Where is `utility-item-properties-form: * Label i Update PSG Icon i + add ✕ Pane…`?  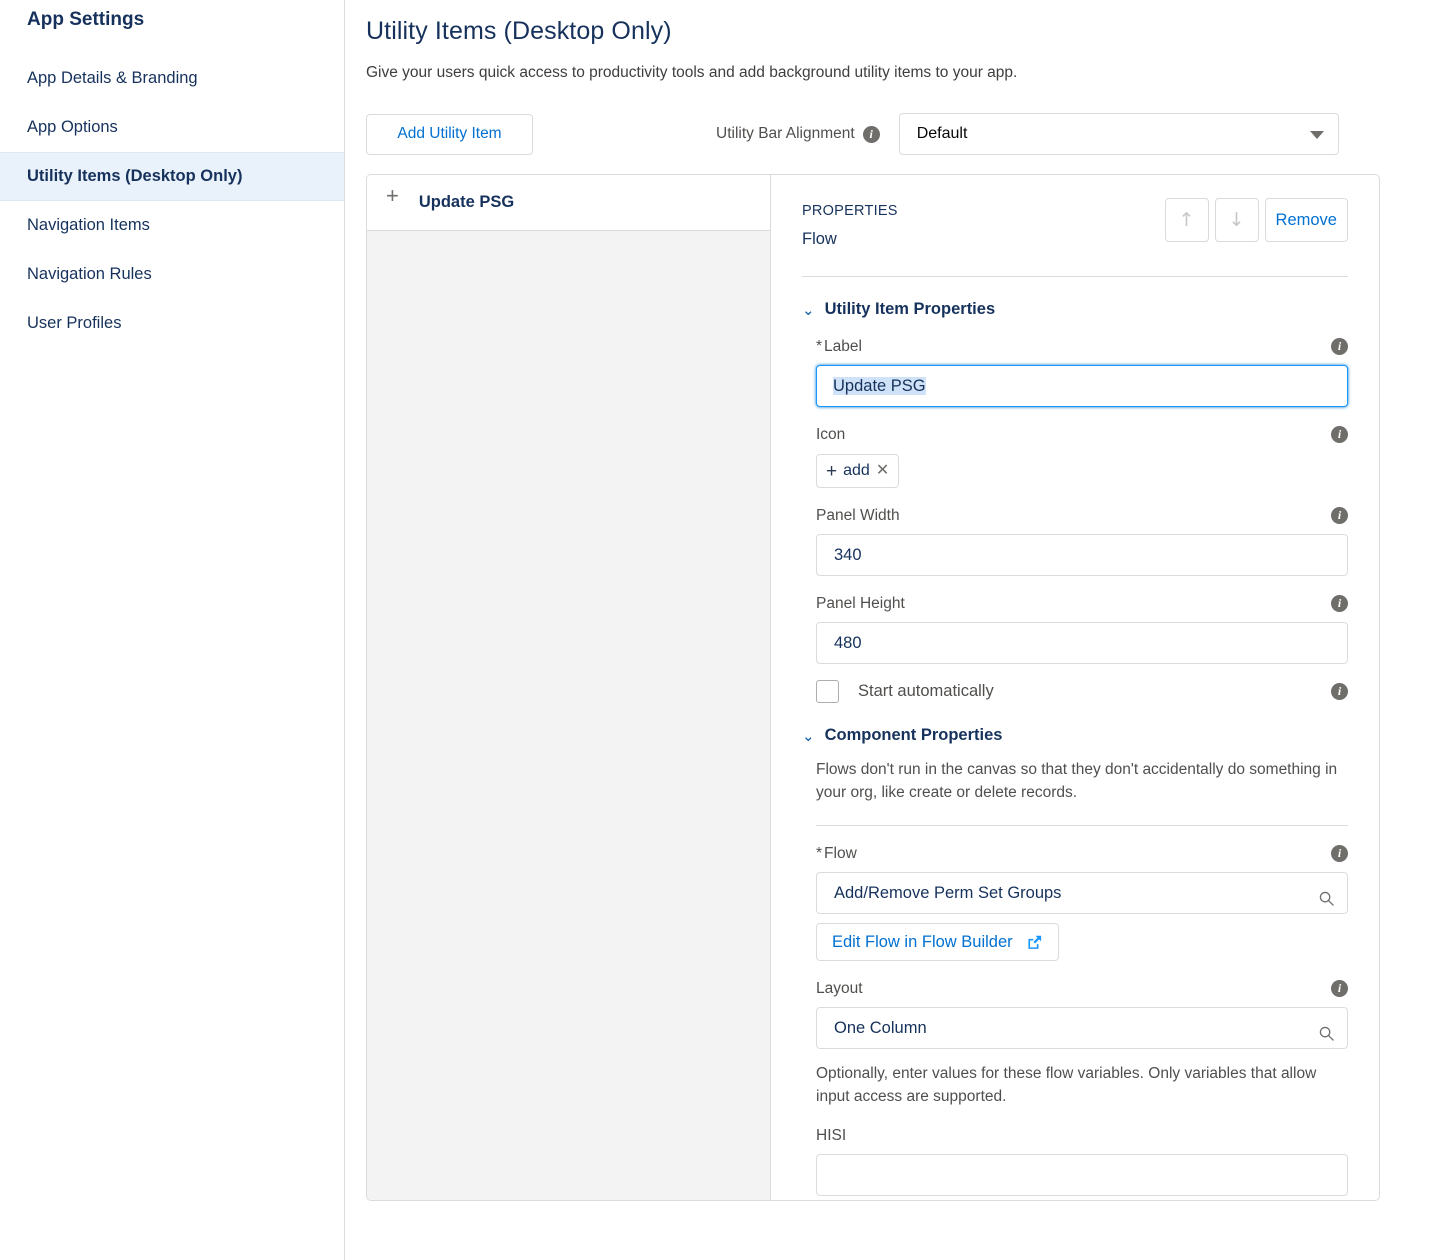
utility-item-properties-form: * Label i Update PSG Icon i + add ✕ Pane… is located at coordinates (1075, 519).